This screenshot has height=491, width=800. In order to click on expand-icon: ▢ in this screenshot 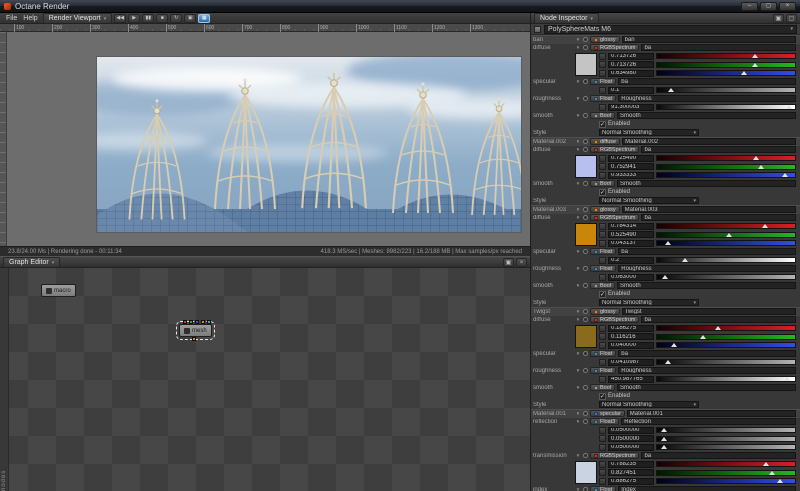, I will do `click(791, 18)`.